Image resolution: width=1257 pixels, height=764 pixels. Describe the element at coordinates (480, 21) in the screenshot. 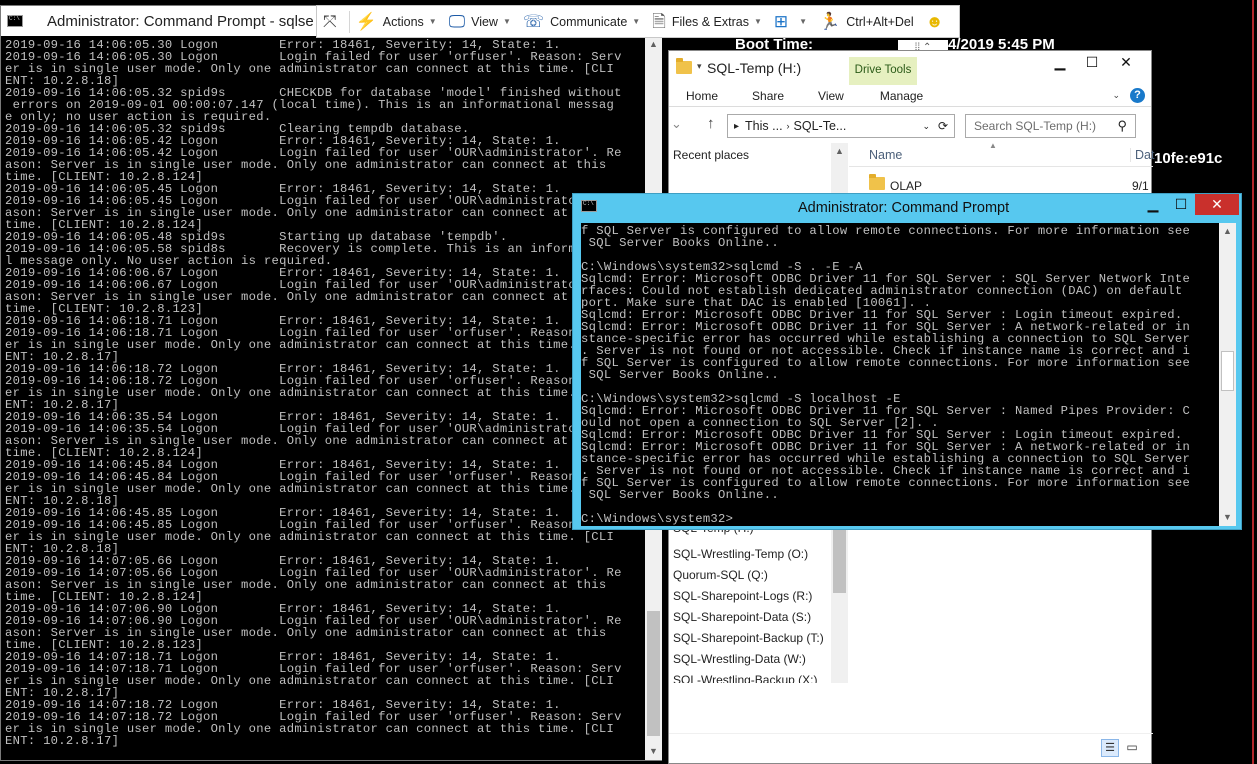

I see `view-menu: 🖵 View ▼` at that location.